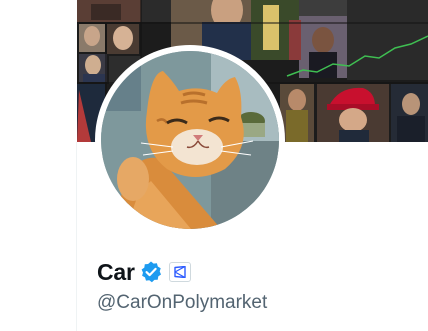 The image size is (428, 331). What do you see at coordinates (116, 271) in the screenshot?
I see `display-name: Car` at bounding box center [116, 271].